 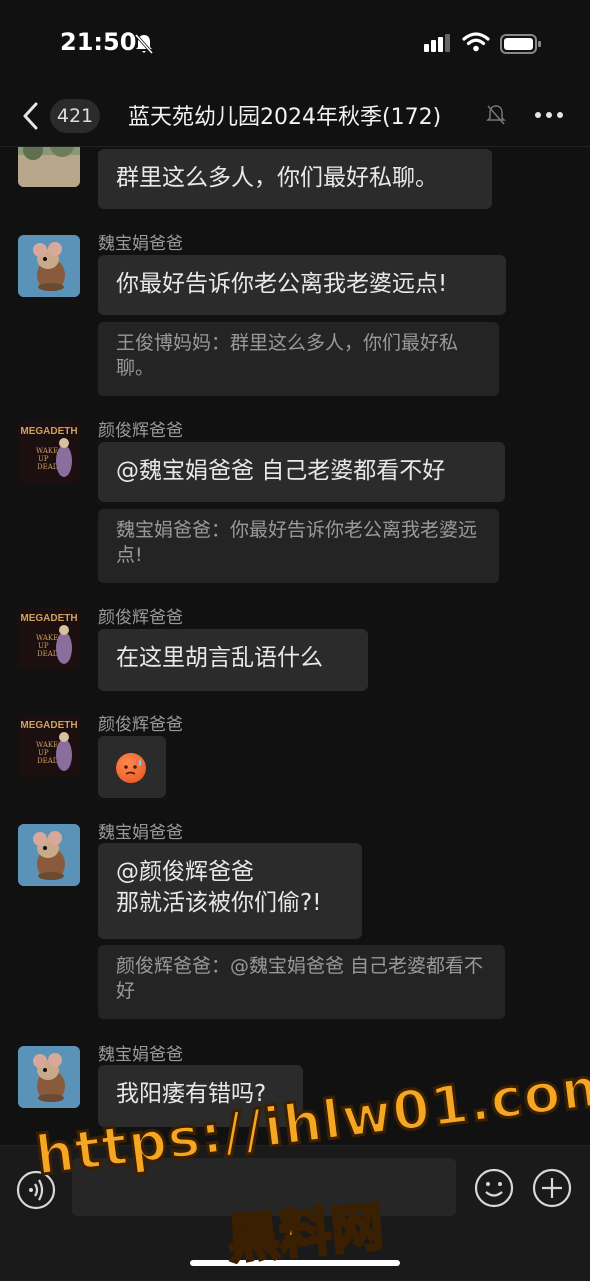 What do you see at coordinates (412, 117) in the screenshot?
I see `member-count: (172)` at bounding box center [412, 117].